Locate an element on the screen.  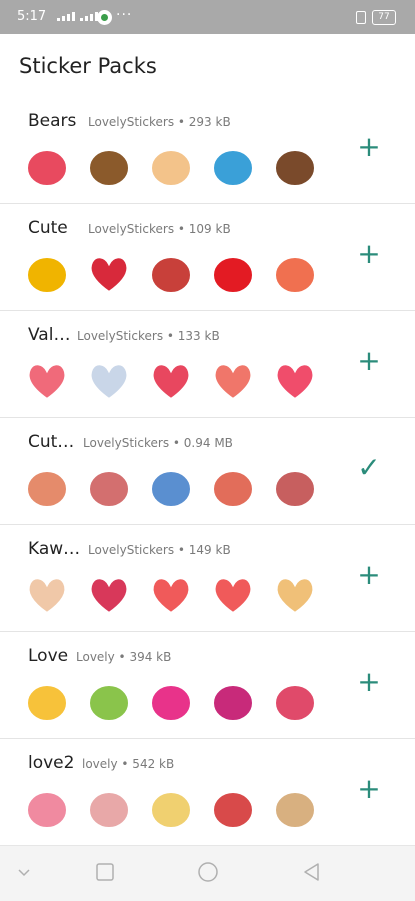
pack-meta: Lovely • 394 kB is located at coordinates (124, 657).